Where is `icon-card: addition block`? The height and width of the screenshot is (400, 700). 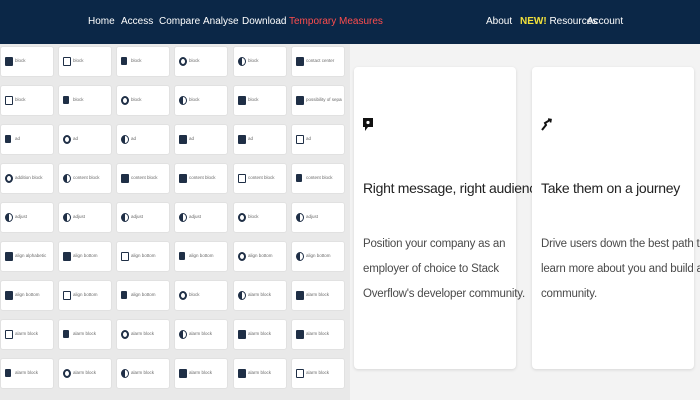
icon-card: addition block is located at coordinates (27, 178).